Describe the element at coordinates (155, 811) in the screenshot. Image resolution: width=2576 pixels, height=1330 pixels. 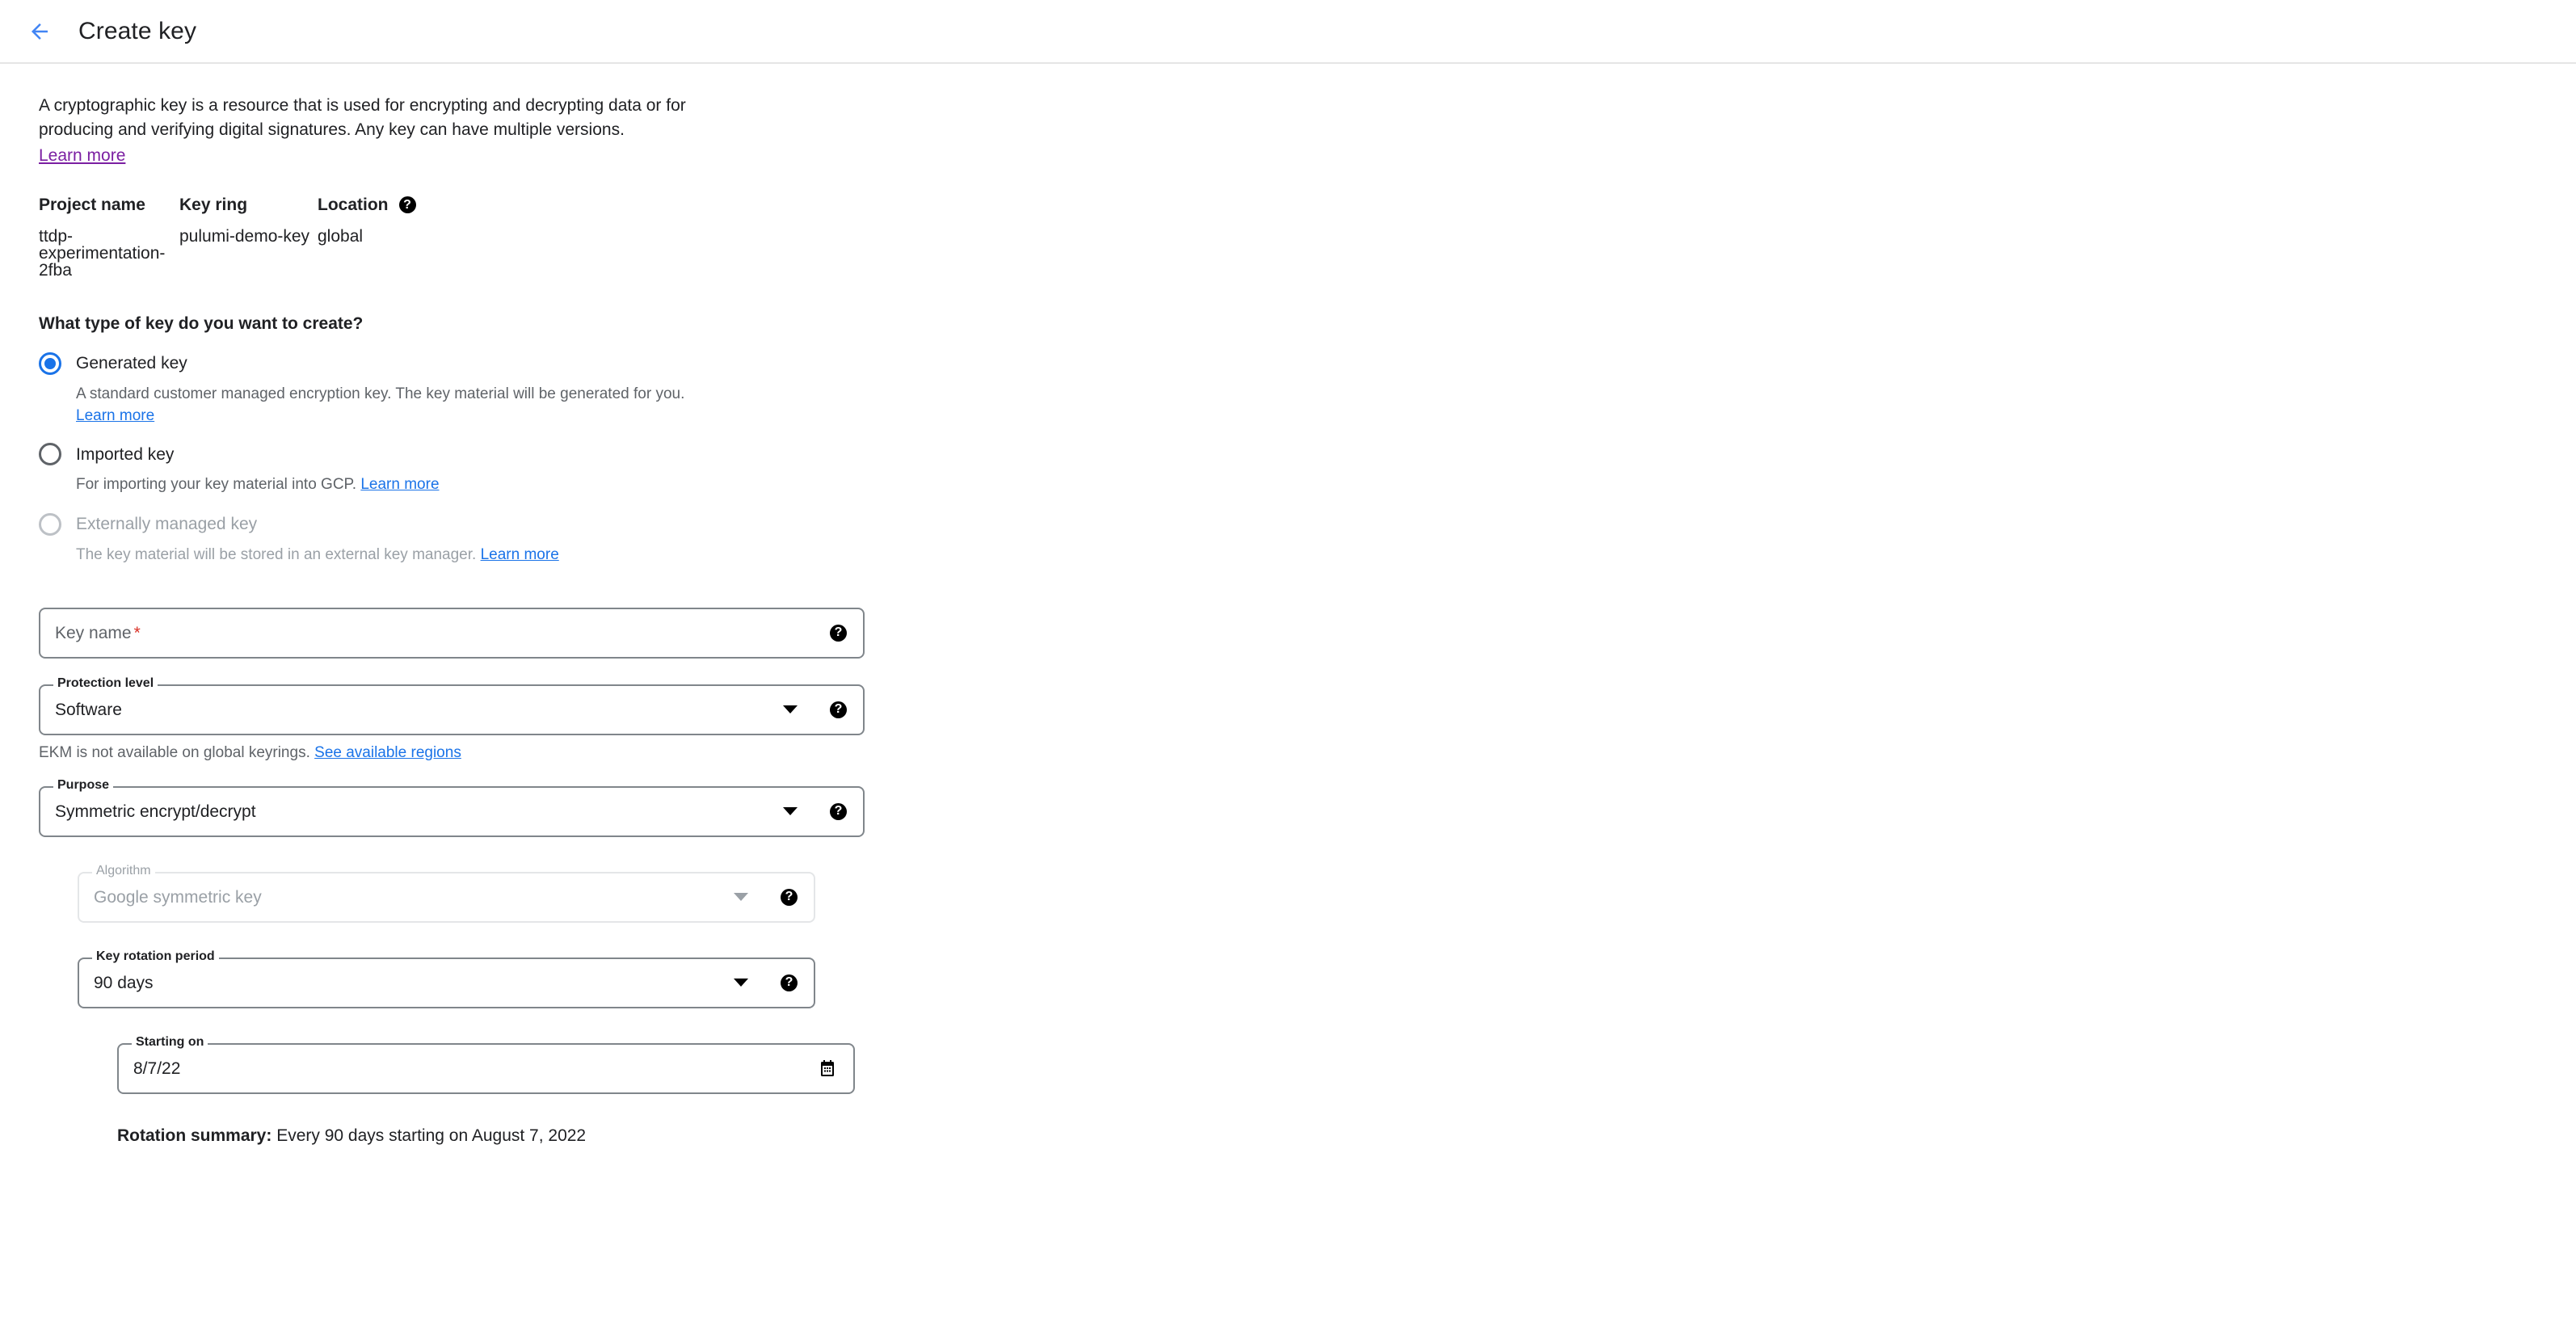
I see `purpose-value: Symmetric encrypt/decrypt` at that location.